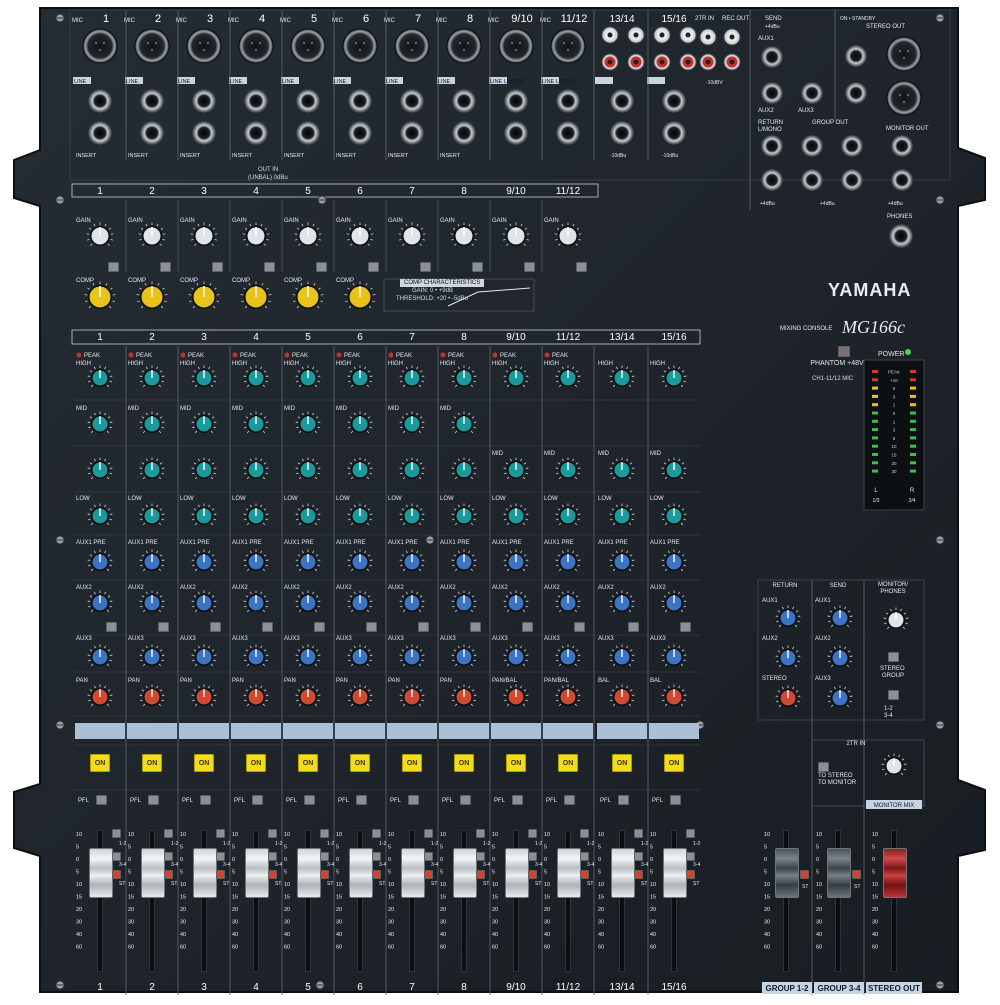  Describe the element at coordinates (893, 695) in the screenshot. I see `monitor-group-button` at that location.